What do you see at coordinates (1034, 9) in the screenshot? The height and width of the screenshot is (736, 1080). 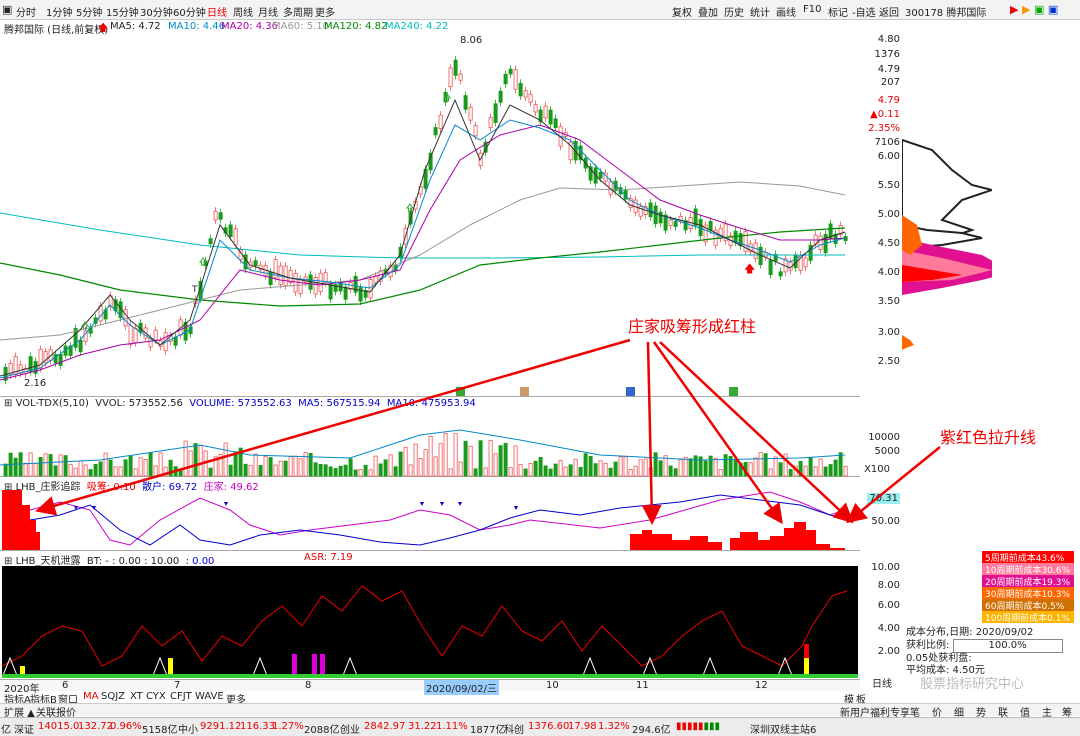 I see `flag-icons: ▶ ▶ ▣ ▣` at bounding box center [1034, 9].